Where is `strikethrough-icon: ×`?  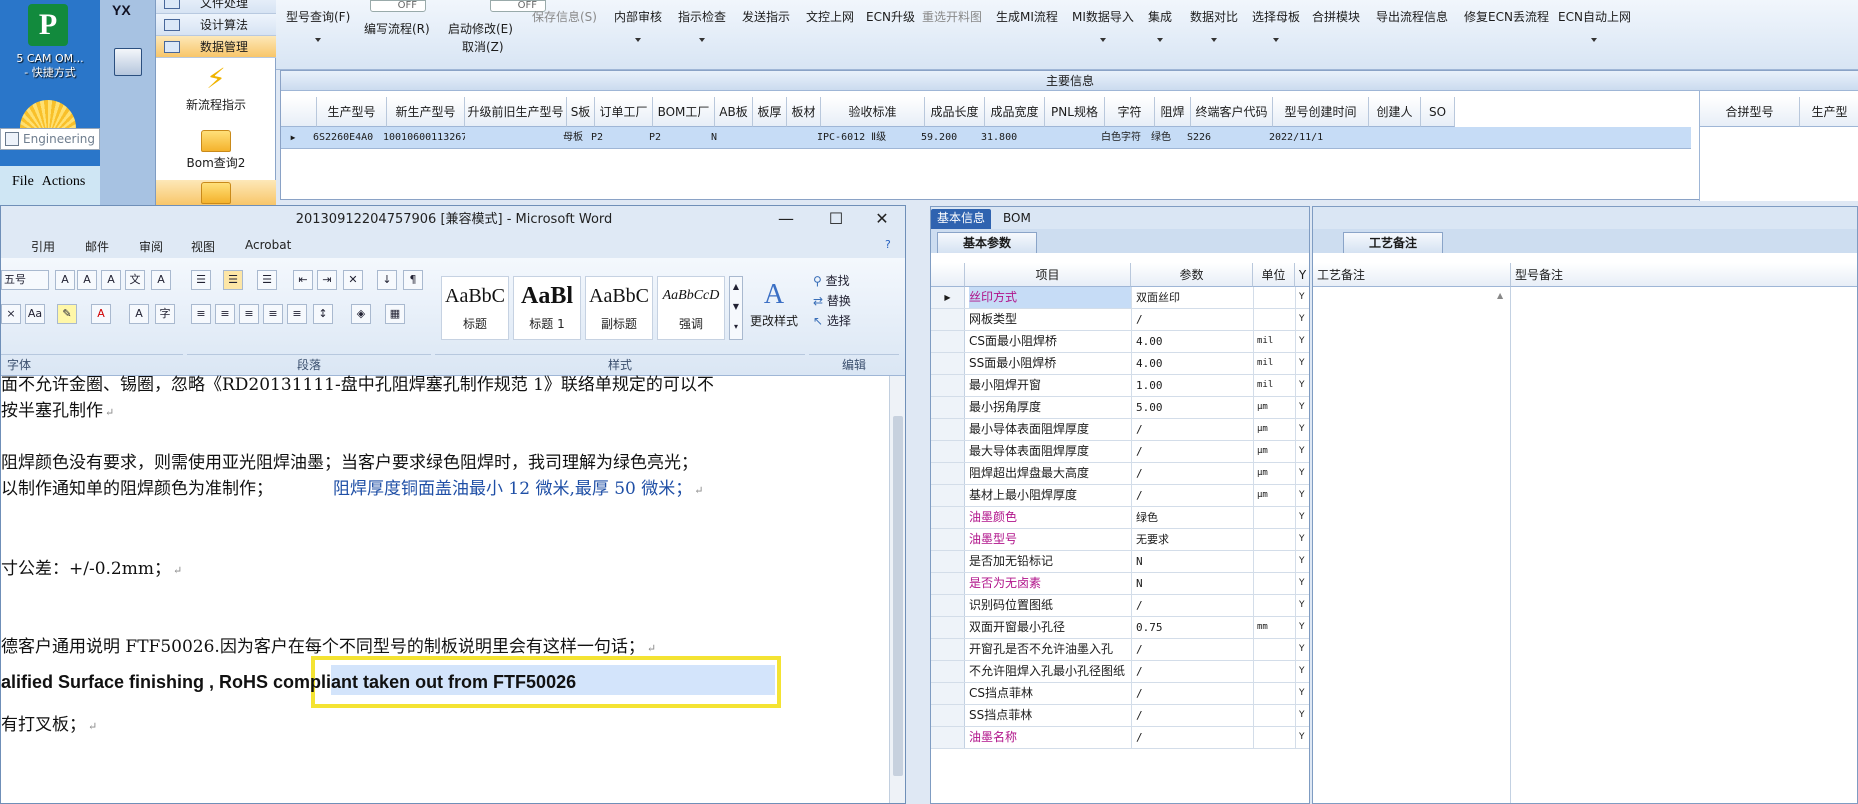
strikethrough-icon: × is located at coordinates (11, 314).